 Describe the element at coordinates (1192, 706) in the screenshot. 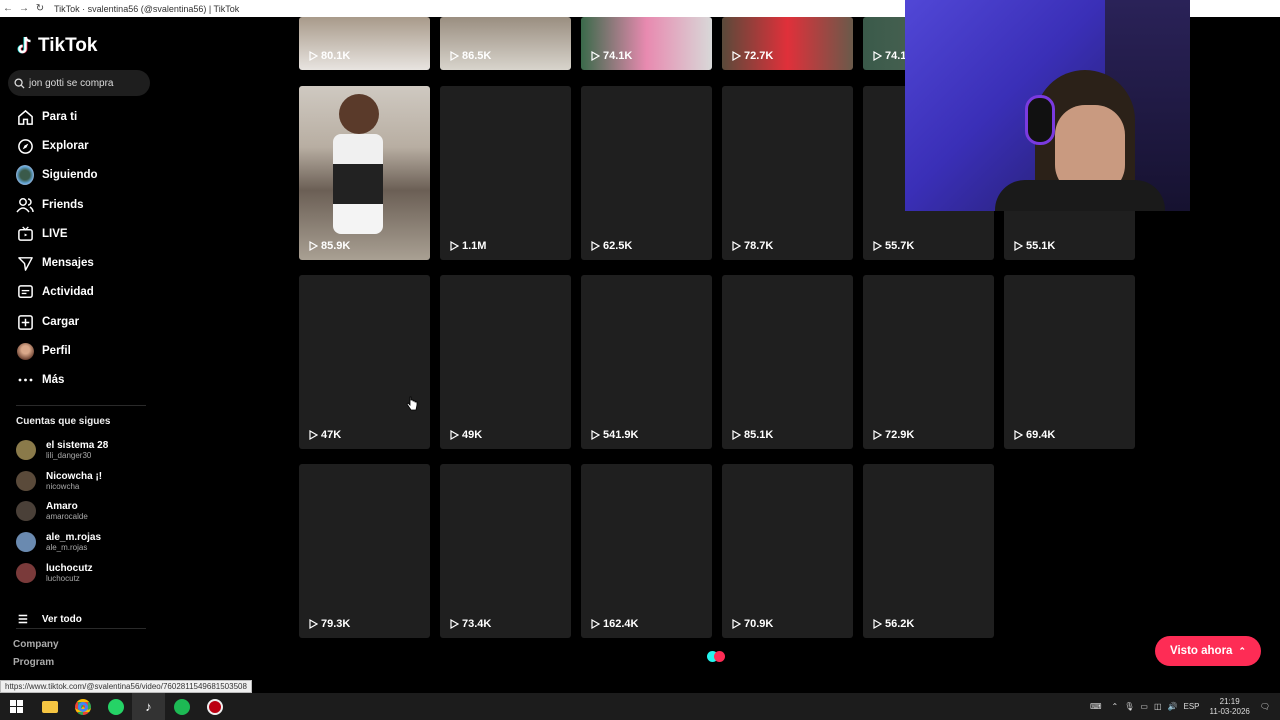

I see `language-indicator: ESP` at that location.